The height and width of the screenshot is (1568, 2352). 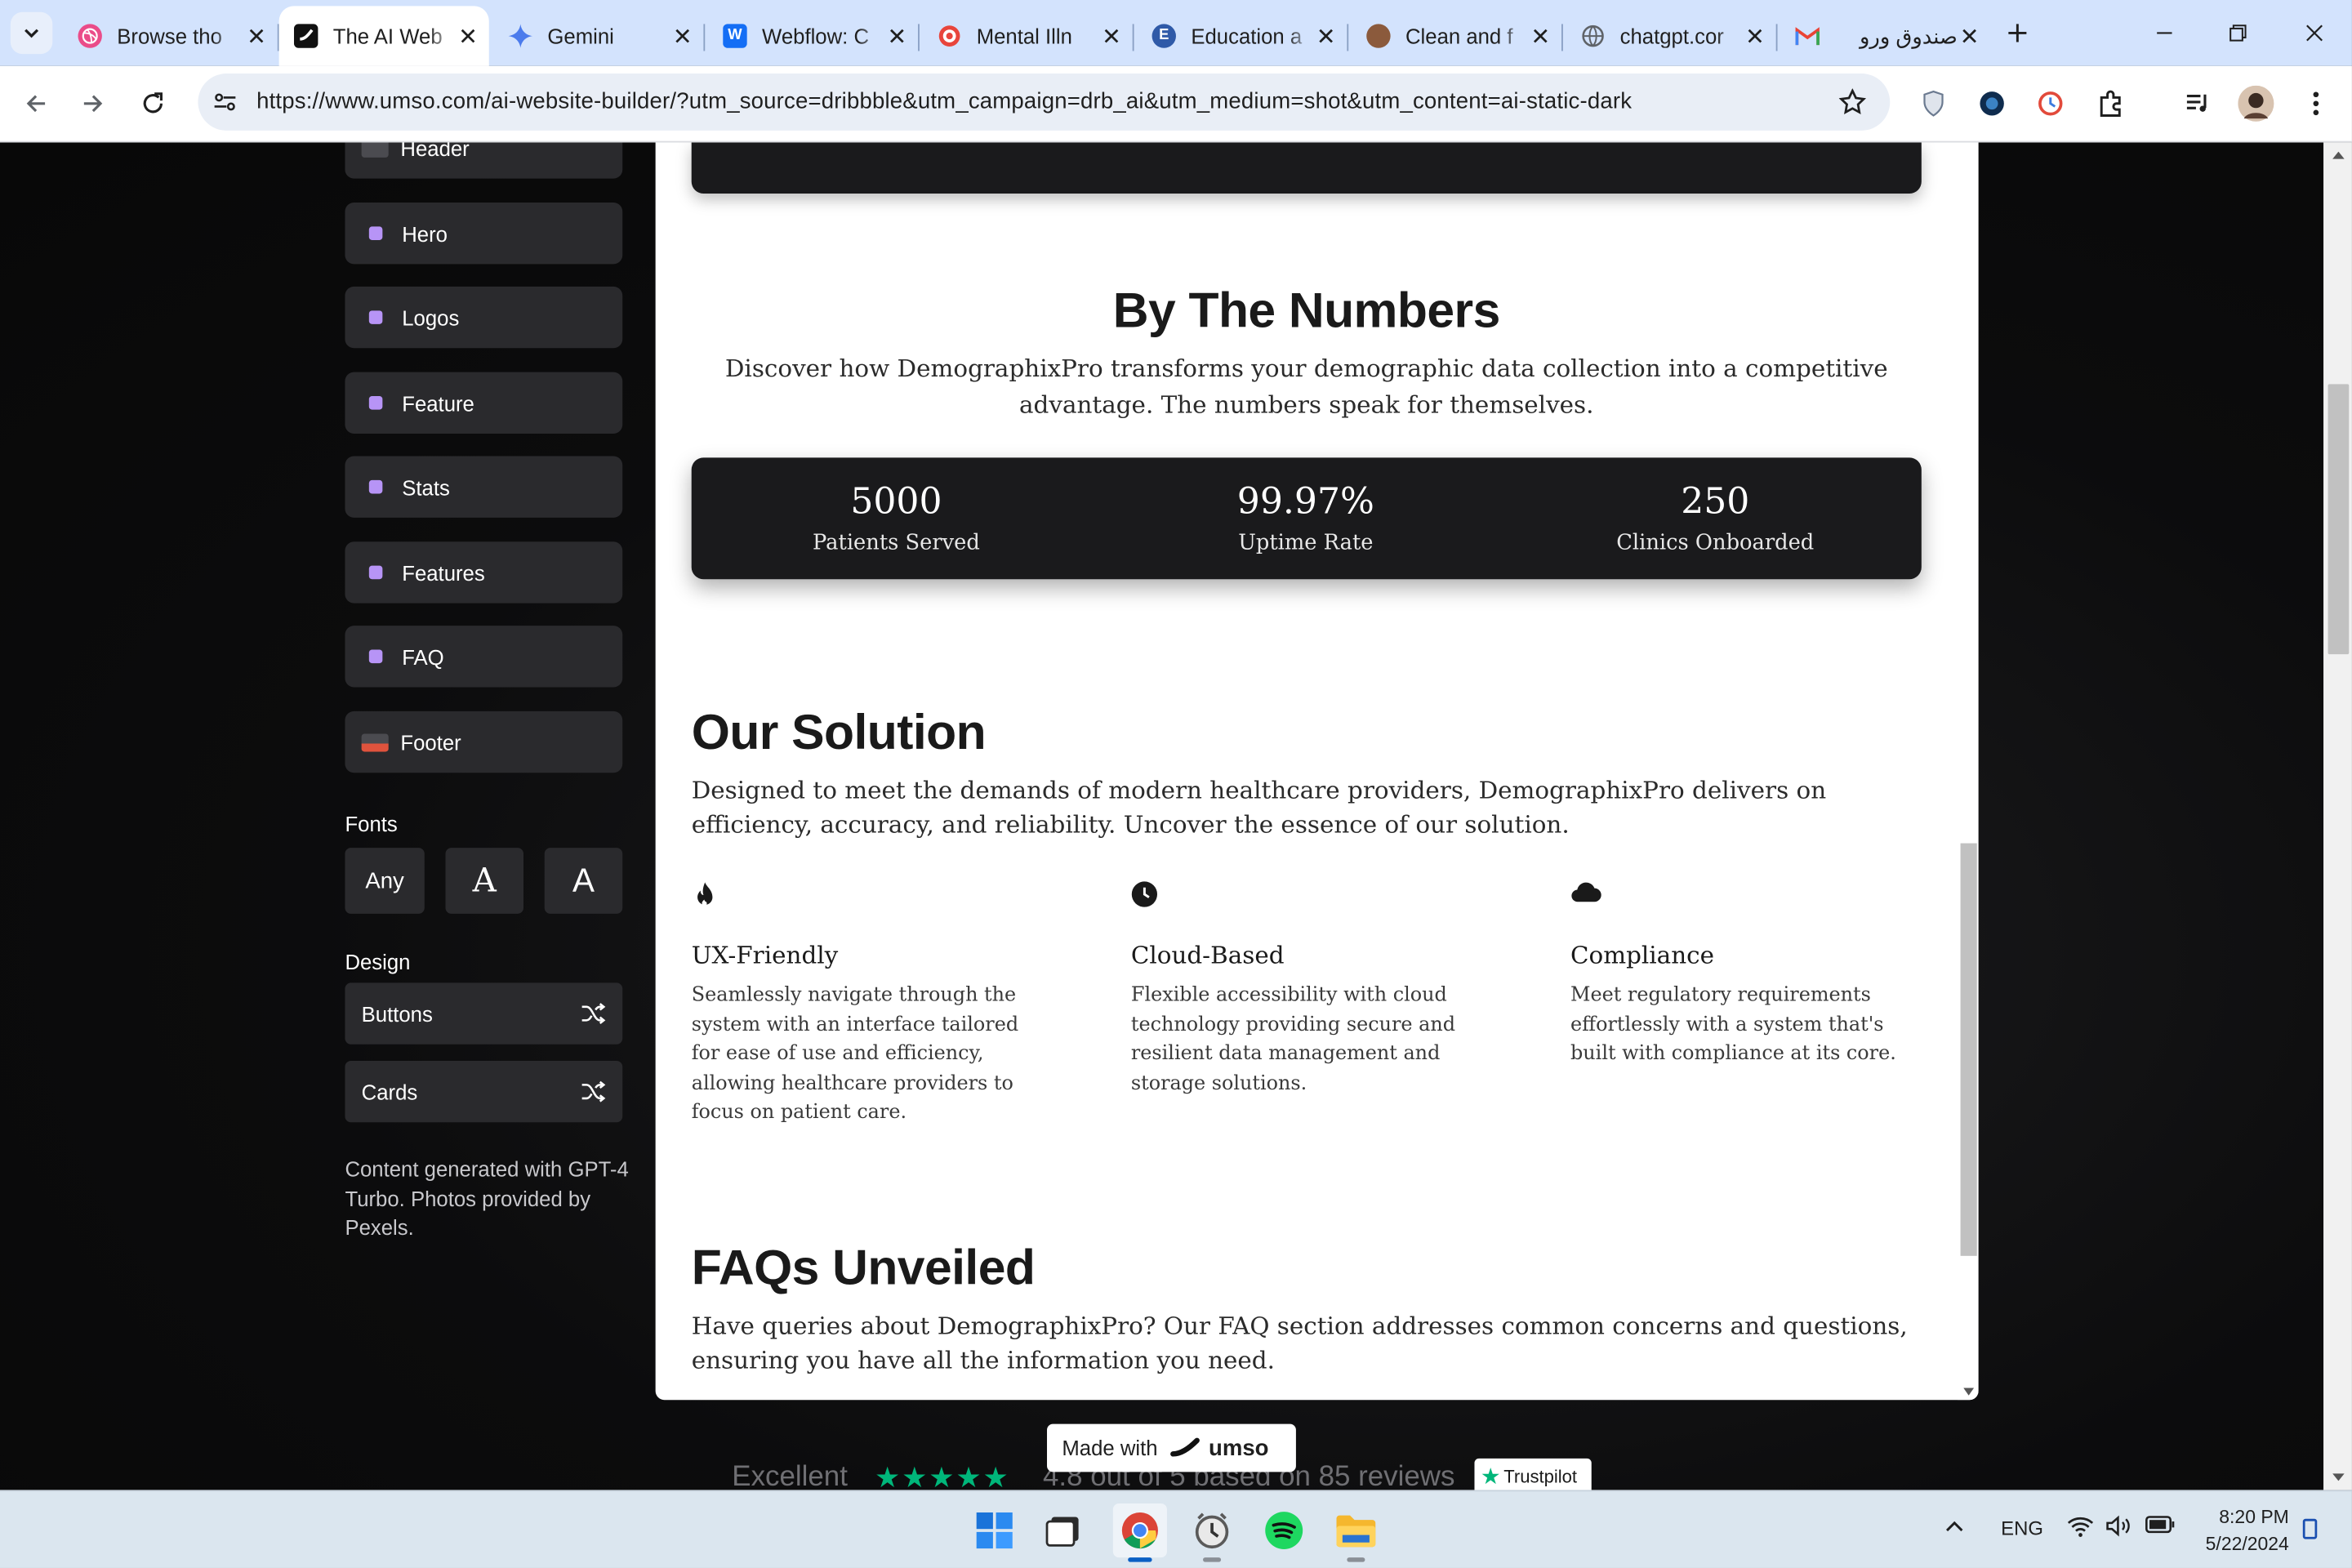 I want to click on language-indicator: ENG, so click(x=2022, y=1528).